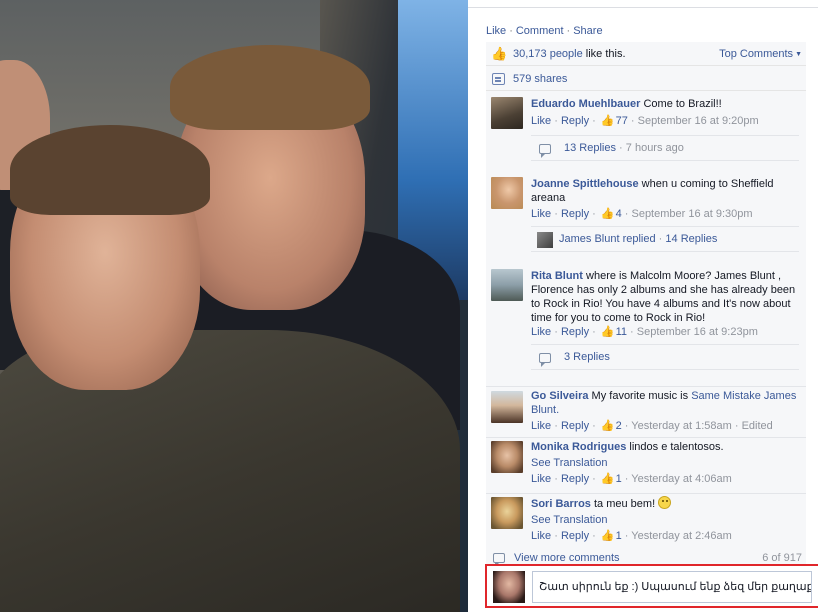 The width and height of the screenshot is (818, 612). I want to click on replies-toggle: 3 Replies, so click(665, 357).